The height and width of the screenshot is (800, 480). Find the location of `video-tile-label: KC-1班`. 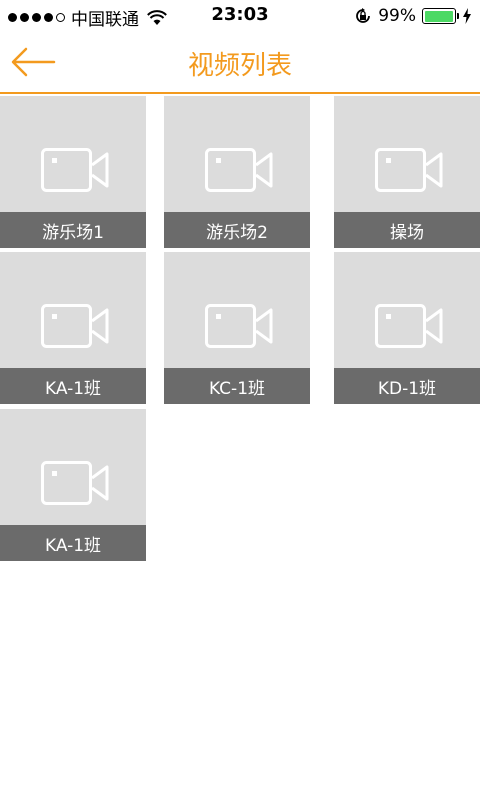

video-tile-label: KC-1班 is located at coordinates (237, 386).